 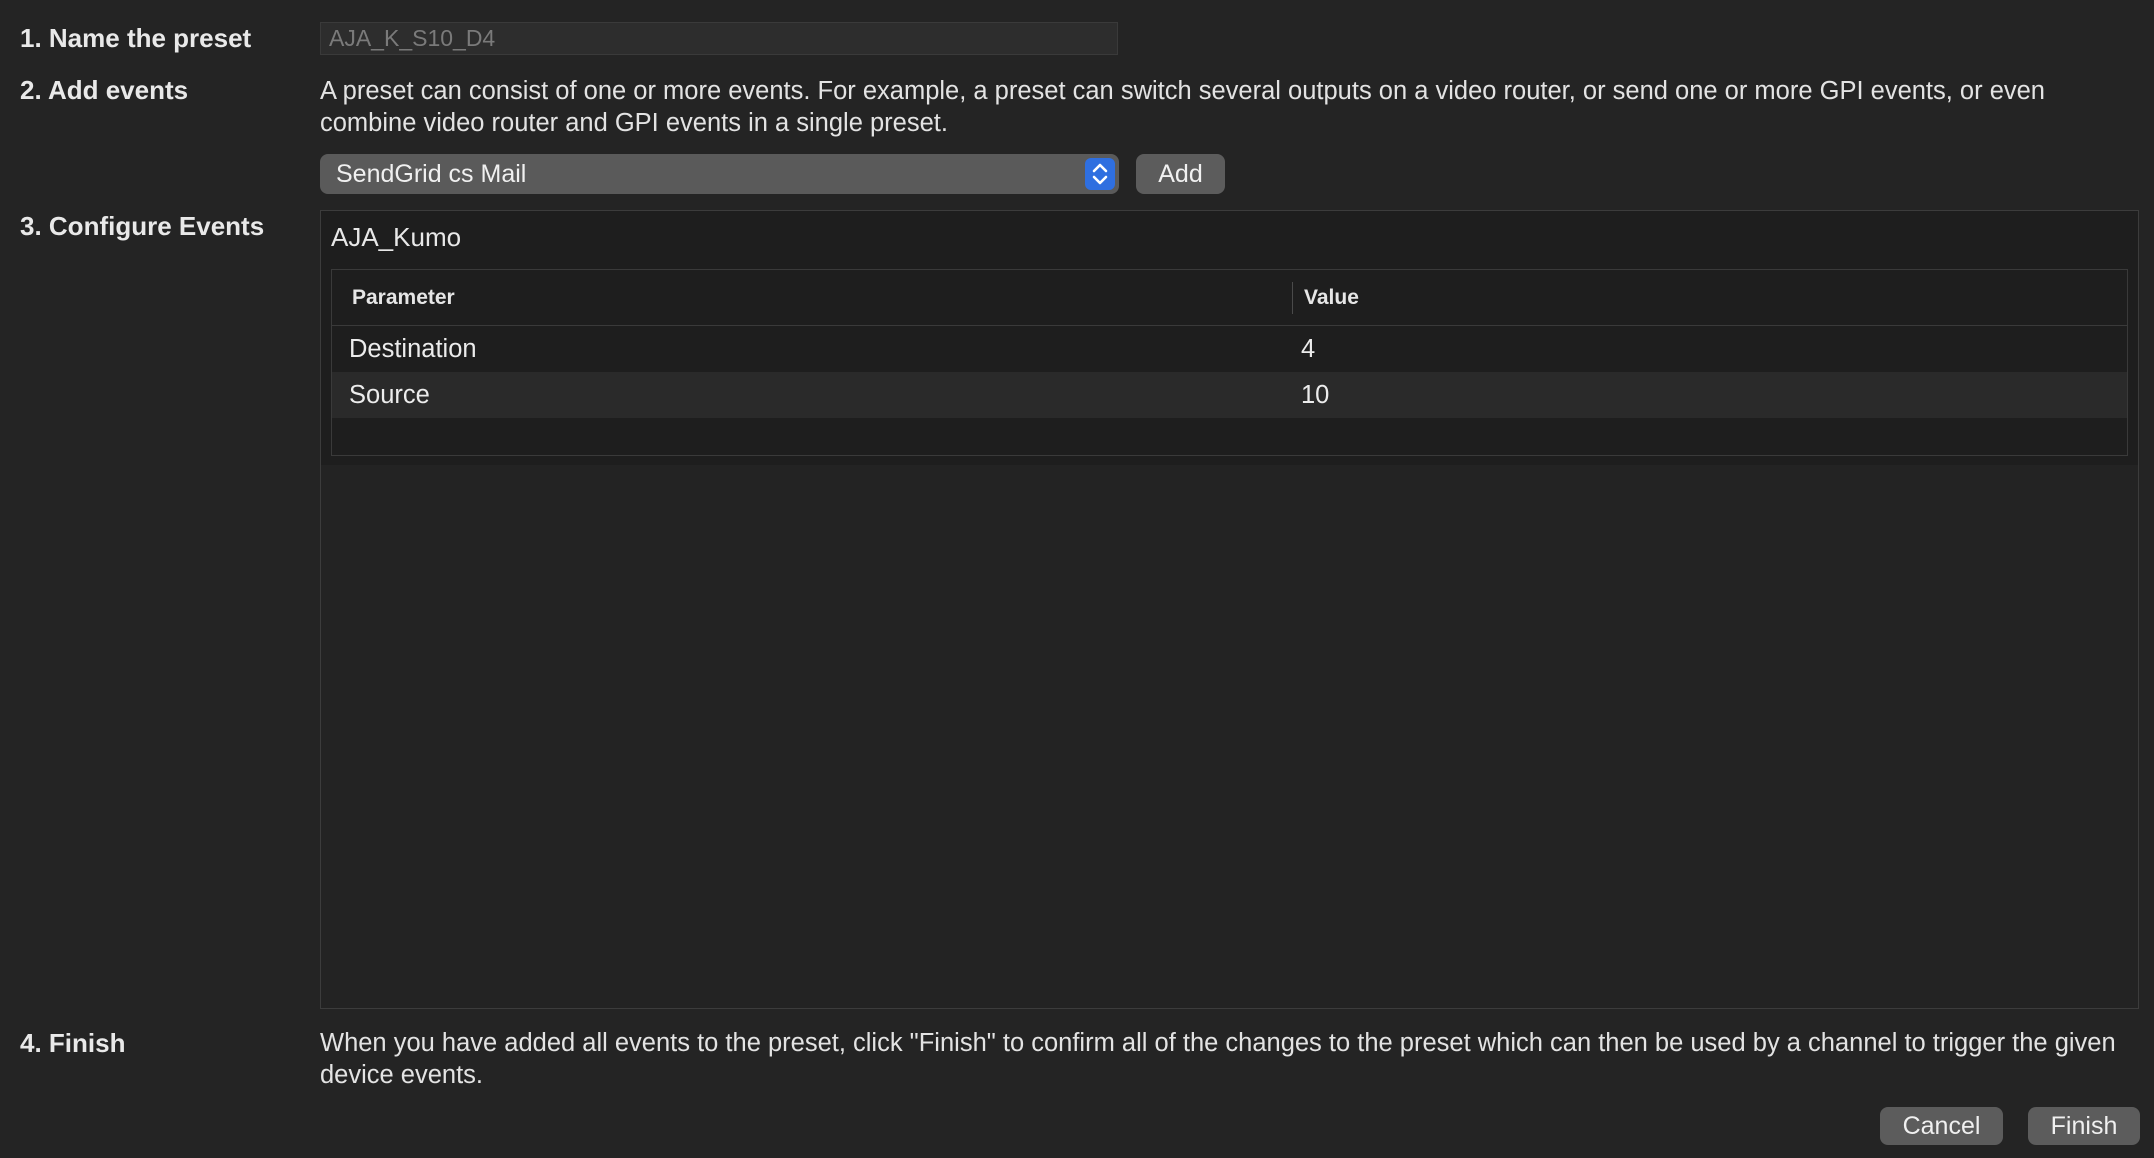 I want to click on event-title: AJA_Kumo, so click(x=396, y=237).